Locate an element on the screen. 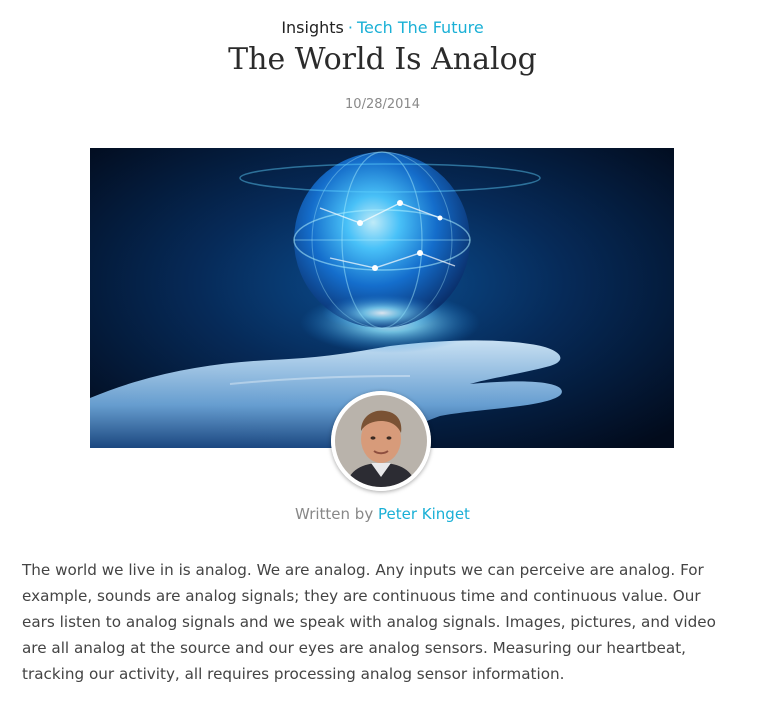 Image resolution: width=765 pixels, height=705 pixels. article-date: 10/28/2014 is located at coordinates (382, 104).